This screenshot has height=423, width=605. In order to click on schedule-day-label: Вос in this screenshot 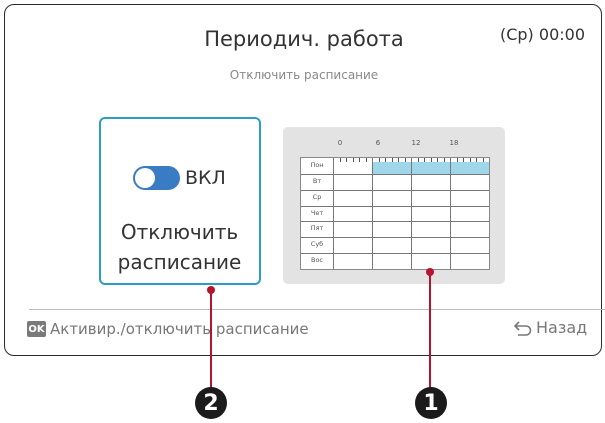, I will do `click(316, 260)`.